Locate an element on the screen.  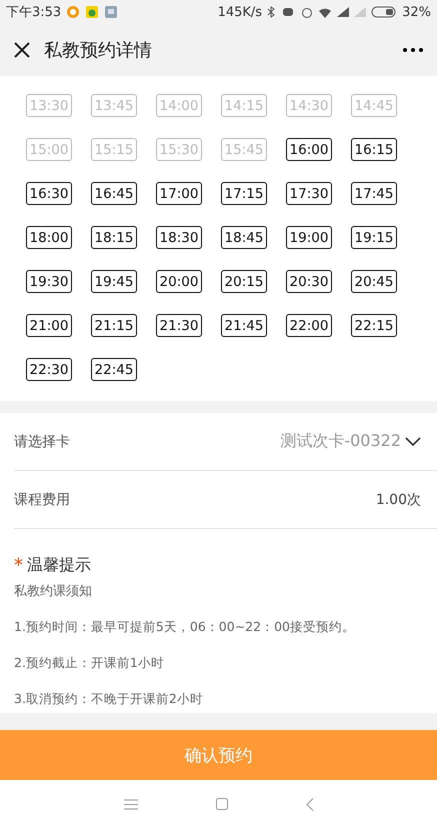
chevron-down-icon is located at coordinates (413, 441).